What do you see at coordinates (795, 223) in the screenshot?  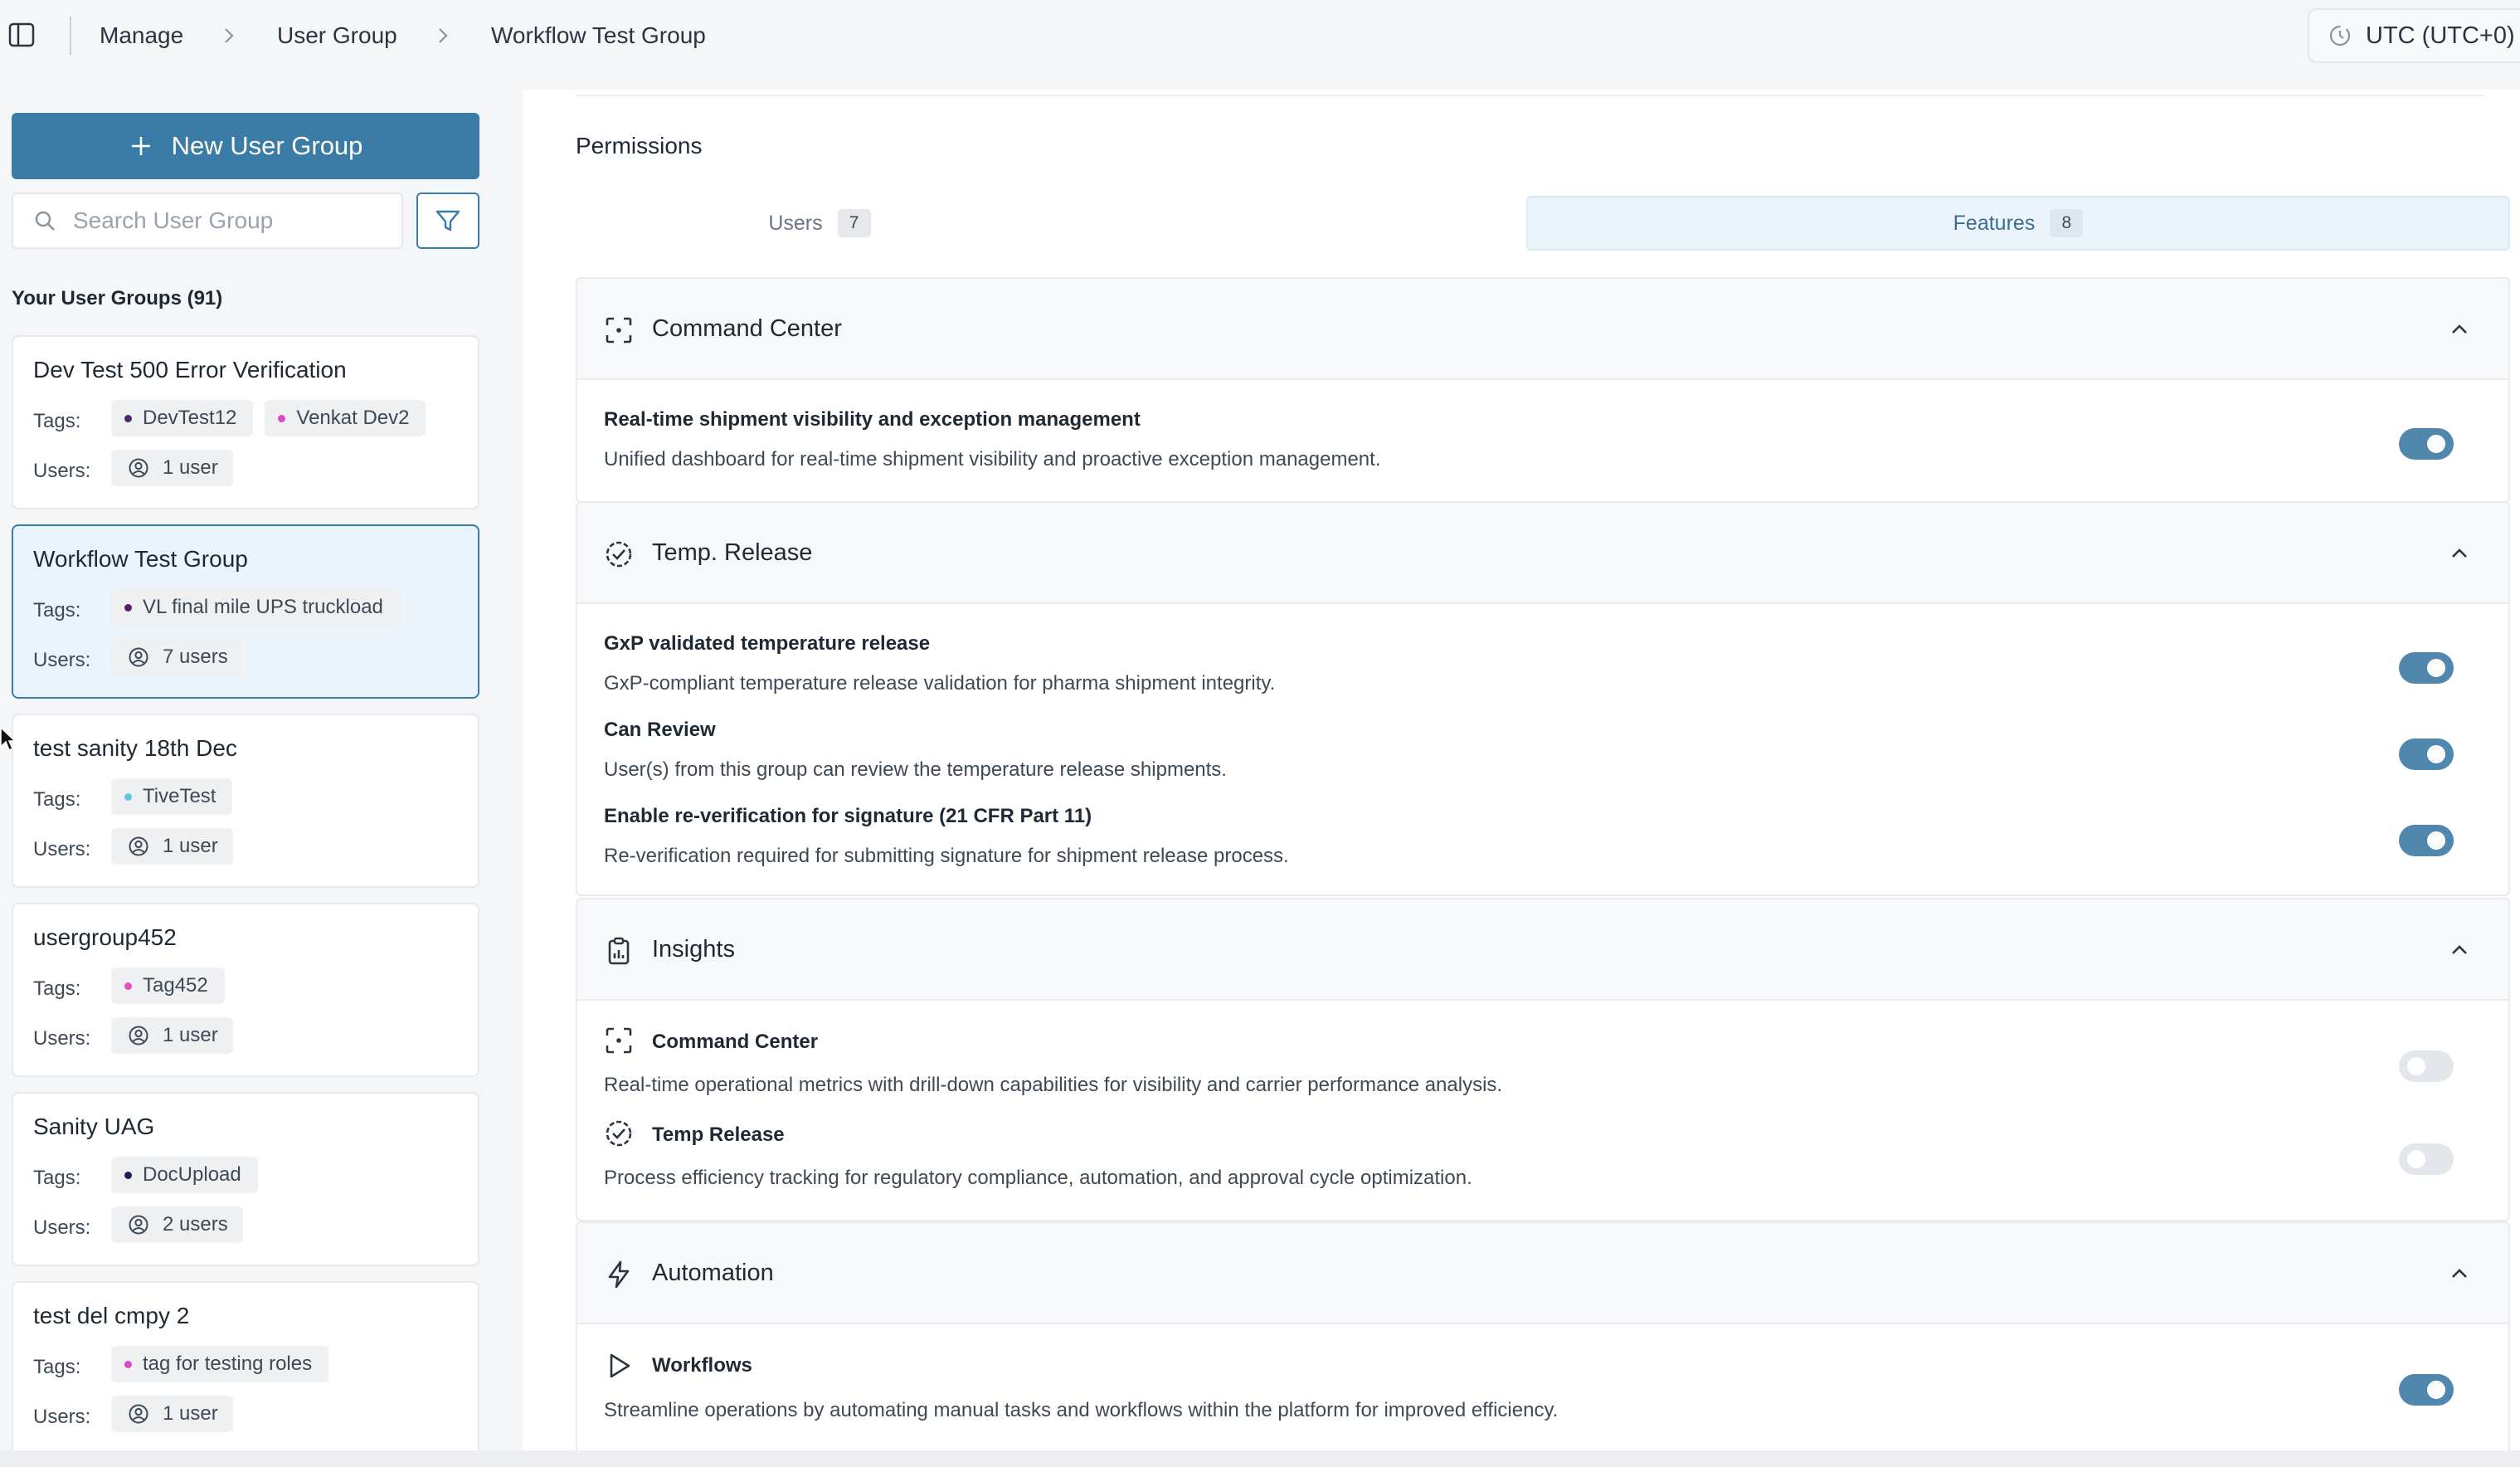 I see `tab-users-label: Users` at bounding box center [795, 223].